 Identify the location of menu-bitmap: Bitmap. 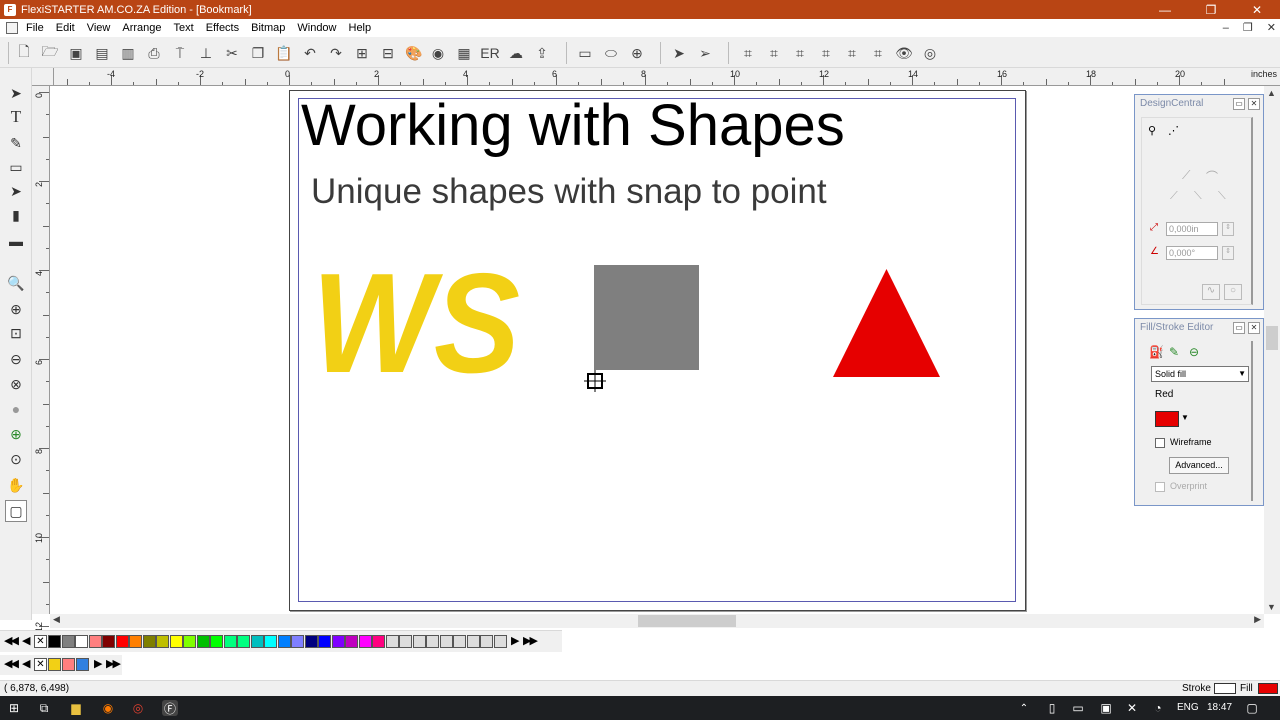
(268, 28).